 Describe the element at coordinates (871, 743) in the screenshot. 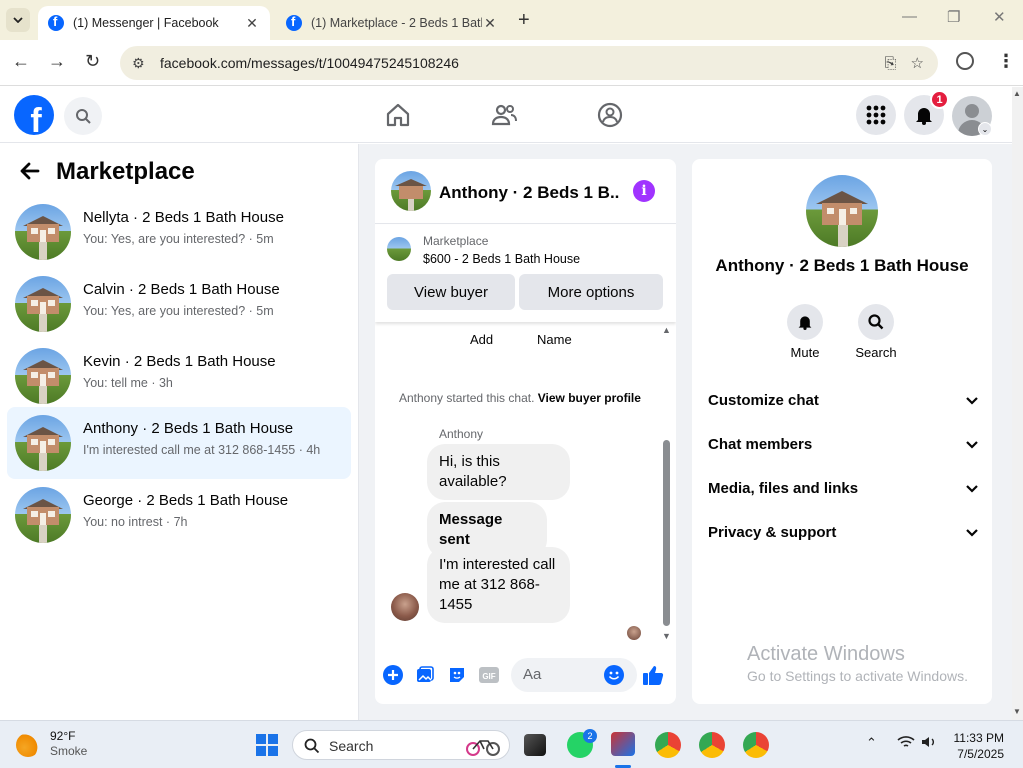

I see `show-hidden-icons-chevron-icon: ⌃` at that location.